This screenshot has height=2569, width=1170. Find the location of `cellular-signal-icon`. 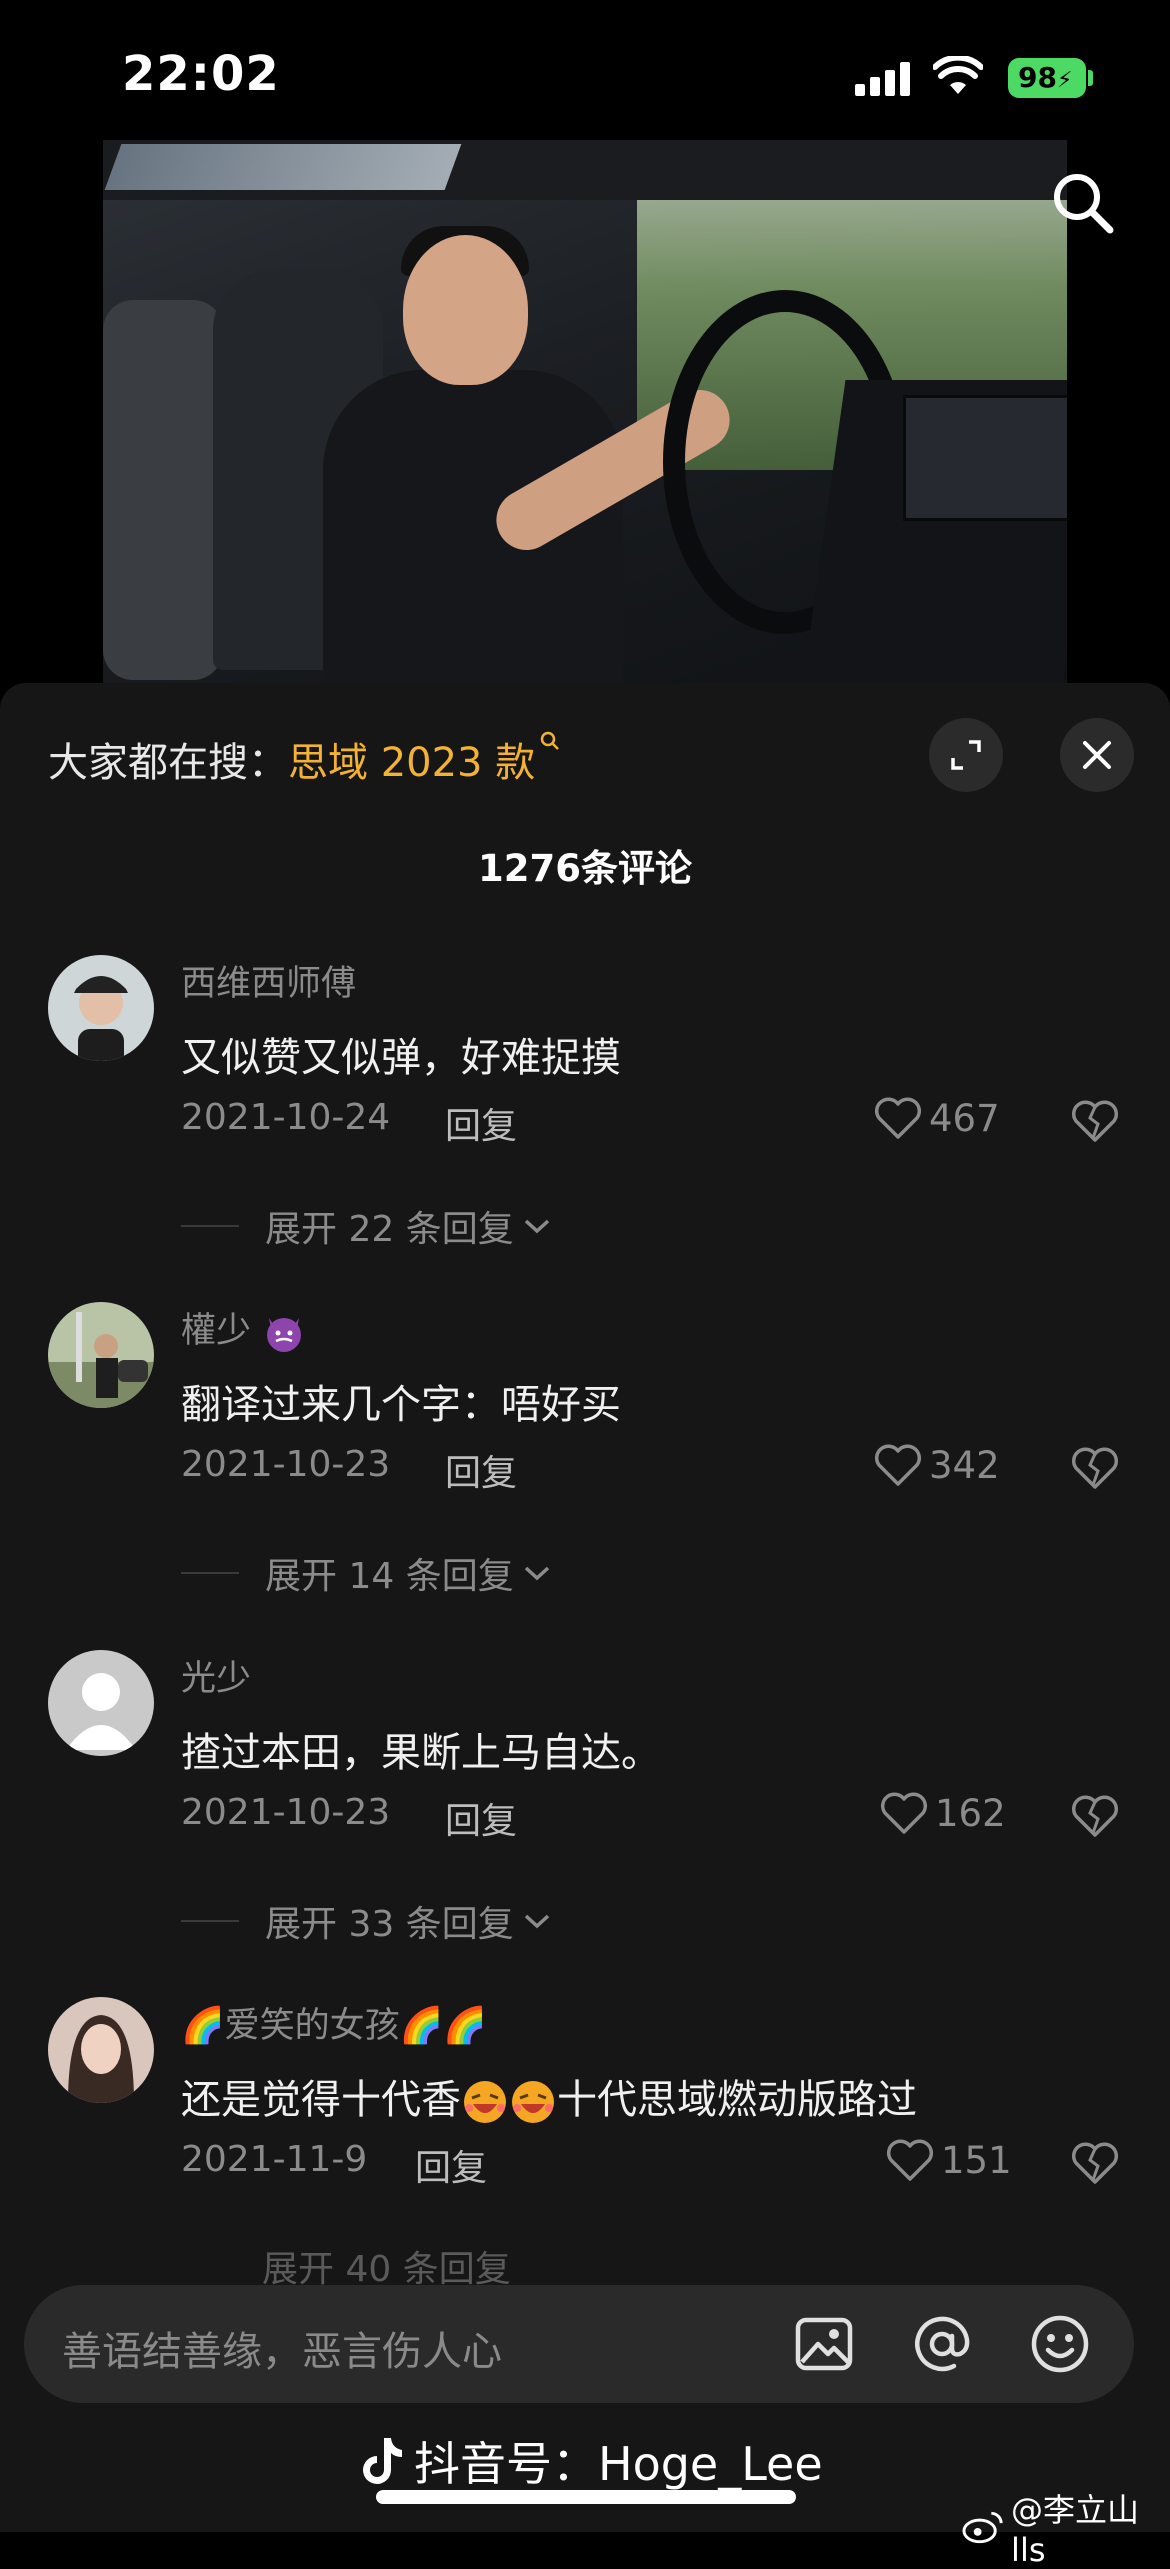

cellular-signal-icon is located at coordinates (882, 79).